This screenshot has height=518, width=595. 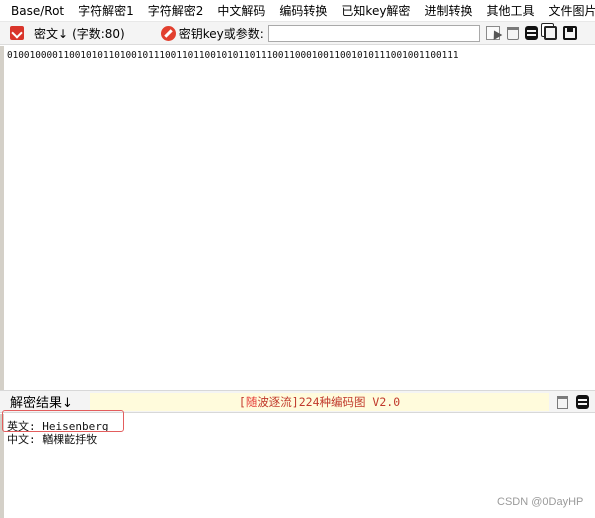 What do you see at coordinates (375, 10) in the screenshot?
I see `menu-known-key-decrypt: 已知key解密` at bounding box center [375, 10].